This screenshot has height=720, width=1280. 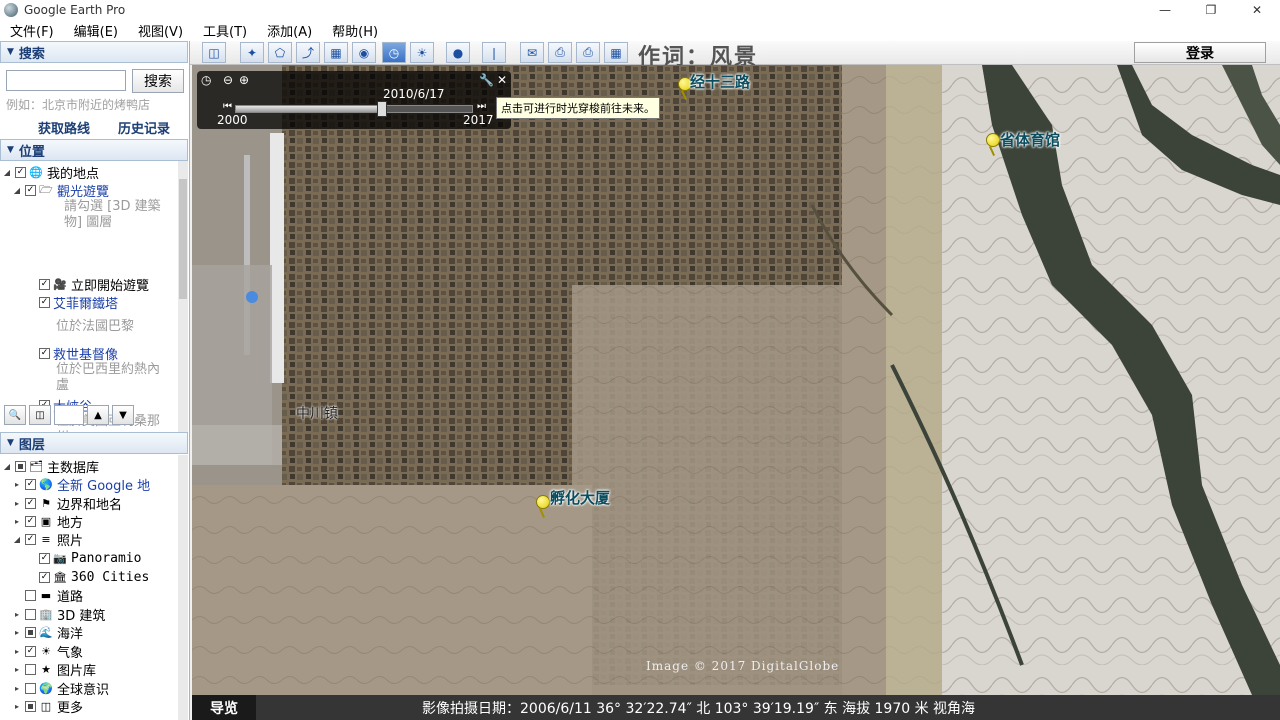 What do you see at coordinates (225, 30) in the screenshot?
I see `menu-tools: 工具(T)` at bounding box center [225, 30].